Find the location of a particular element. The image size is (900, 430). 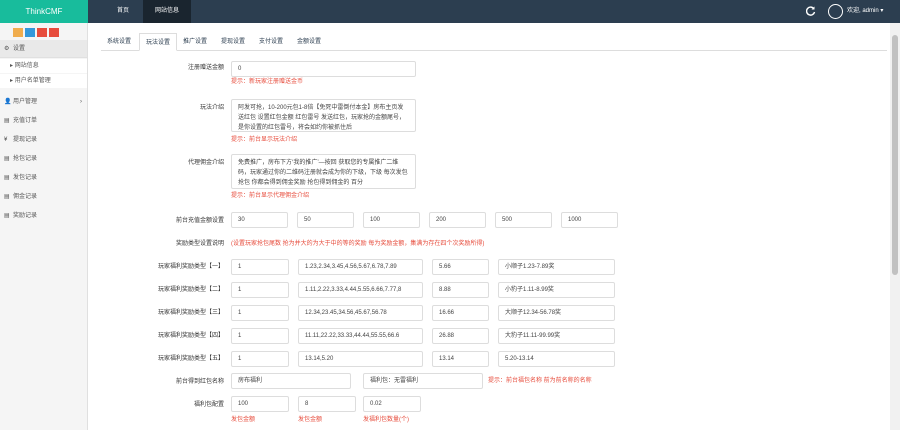

reward-type-3-input-1: 11.11,22.22,33.33,44.44,55.55,66.6 is located at coordinates (360, 336).